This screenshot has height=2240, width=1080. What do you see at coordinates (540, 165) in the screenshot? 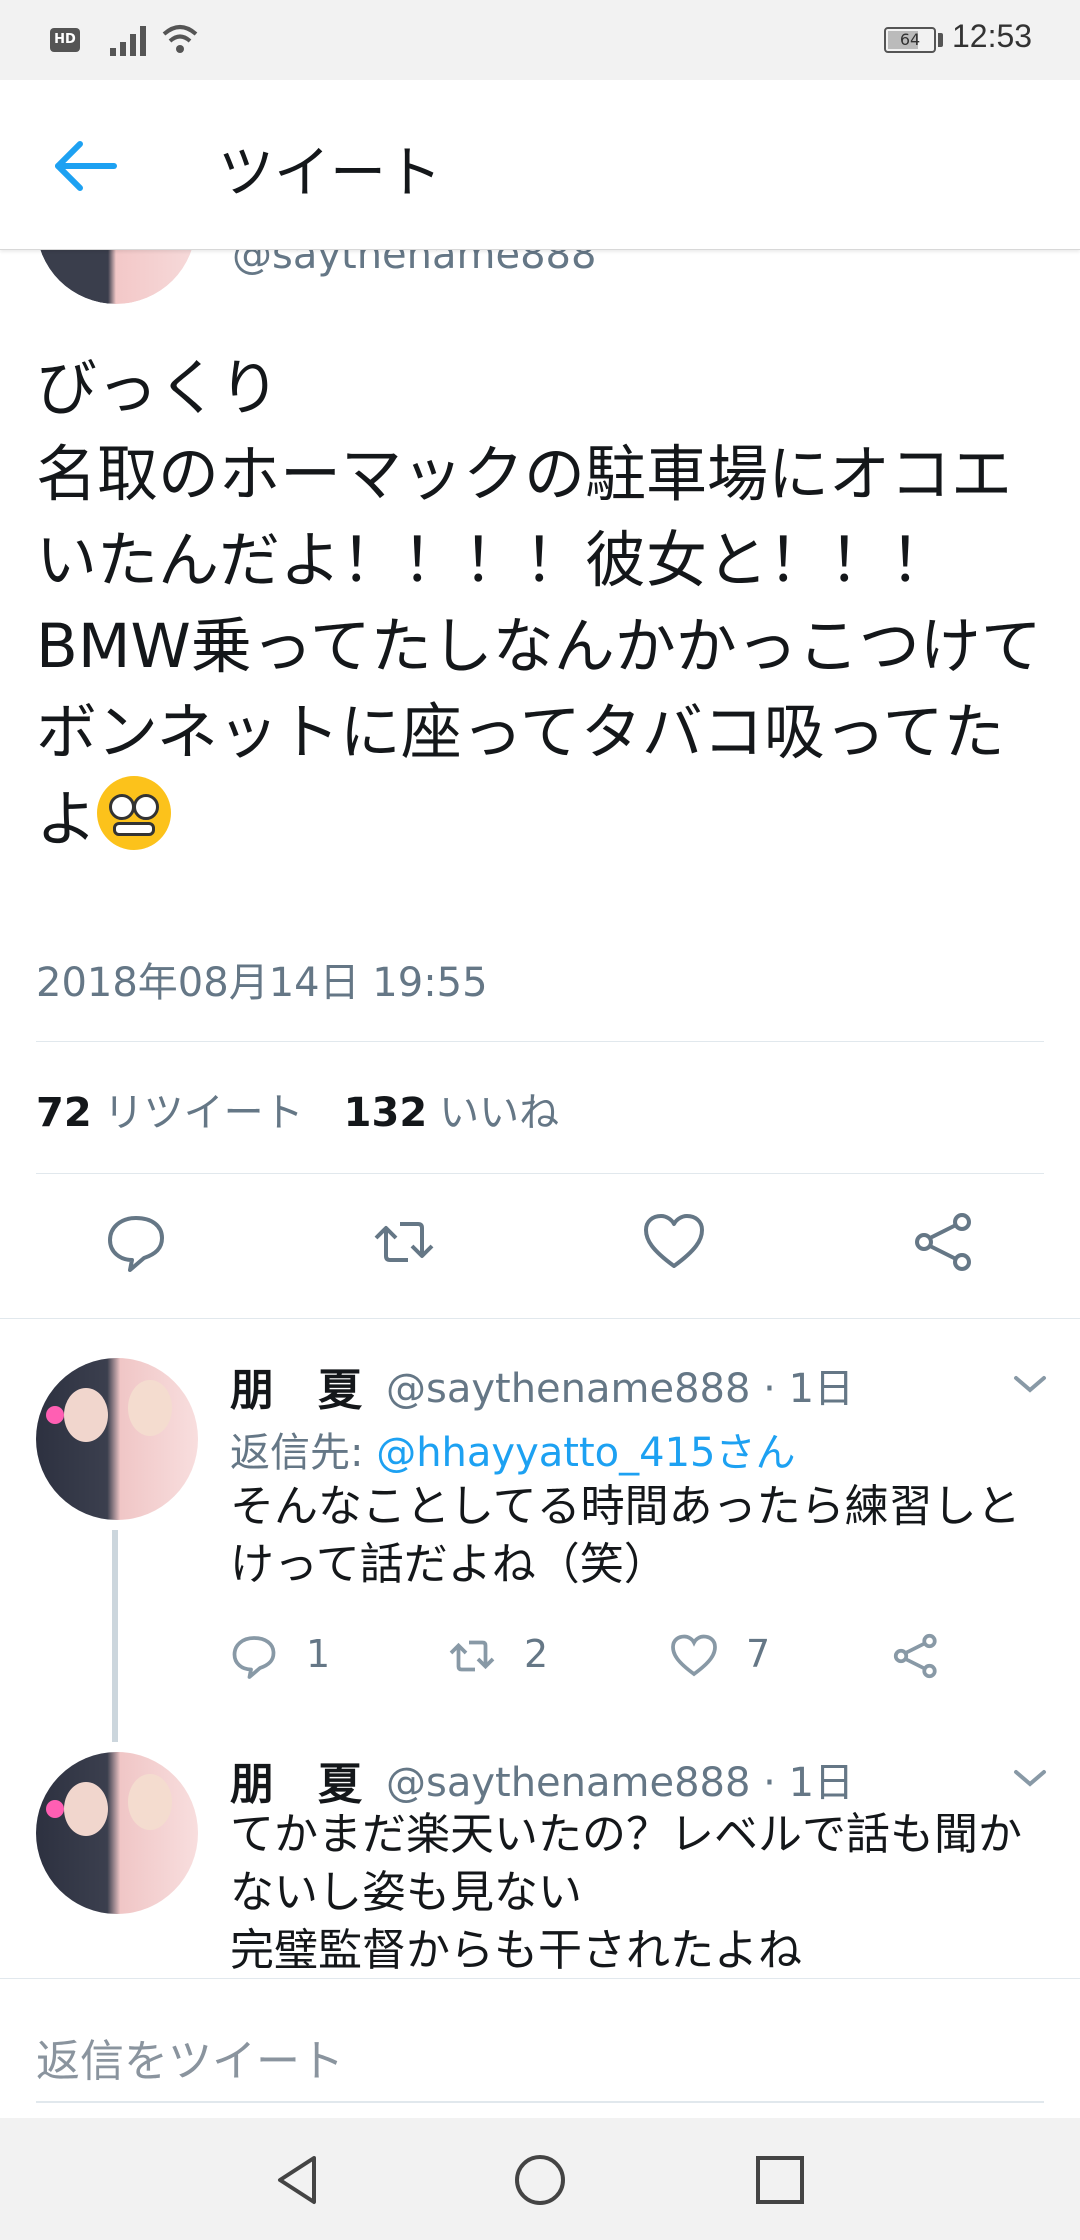
I see `top-app-bar: ツイート` at bounding box center [540, 165].